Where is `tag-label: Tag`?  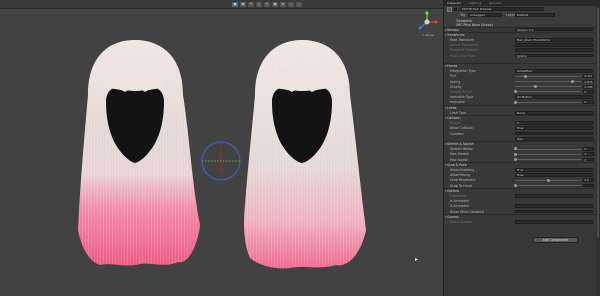
tag-label: Tag is located at coordinates (463, 15).